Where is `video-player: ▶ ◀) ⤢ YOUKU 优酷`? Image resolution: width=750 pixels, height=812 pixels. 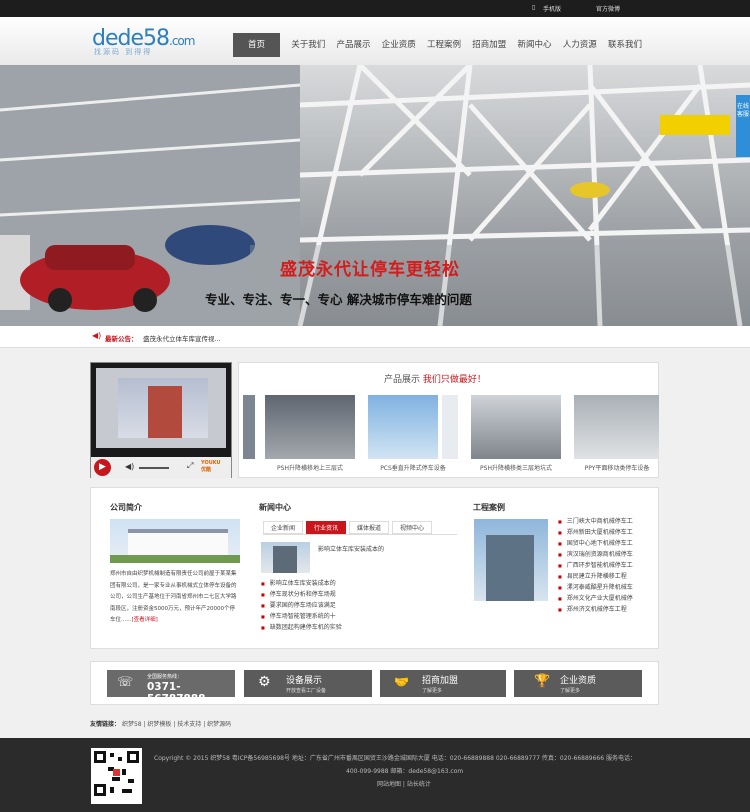
video-player: ▶ ◀) ⤢ YOUKU 优酷 is located at coordinates (161, 420).